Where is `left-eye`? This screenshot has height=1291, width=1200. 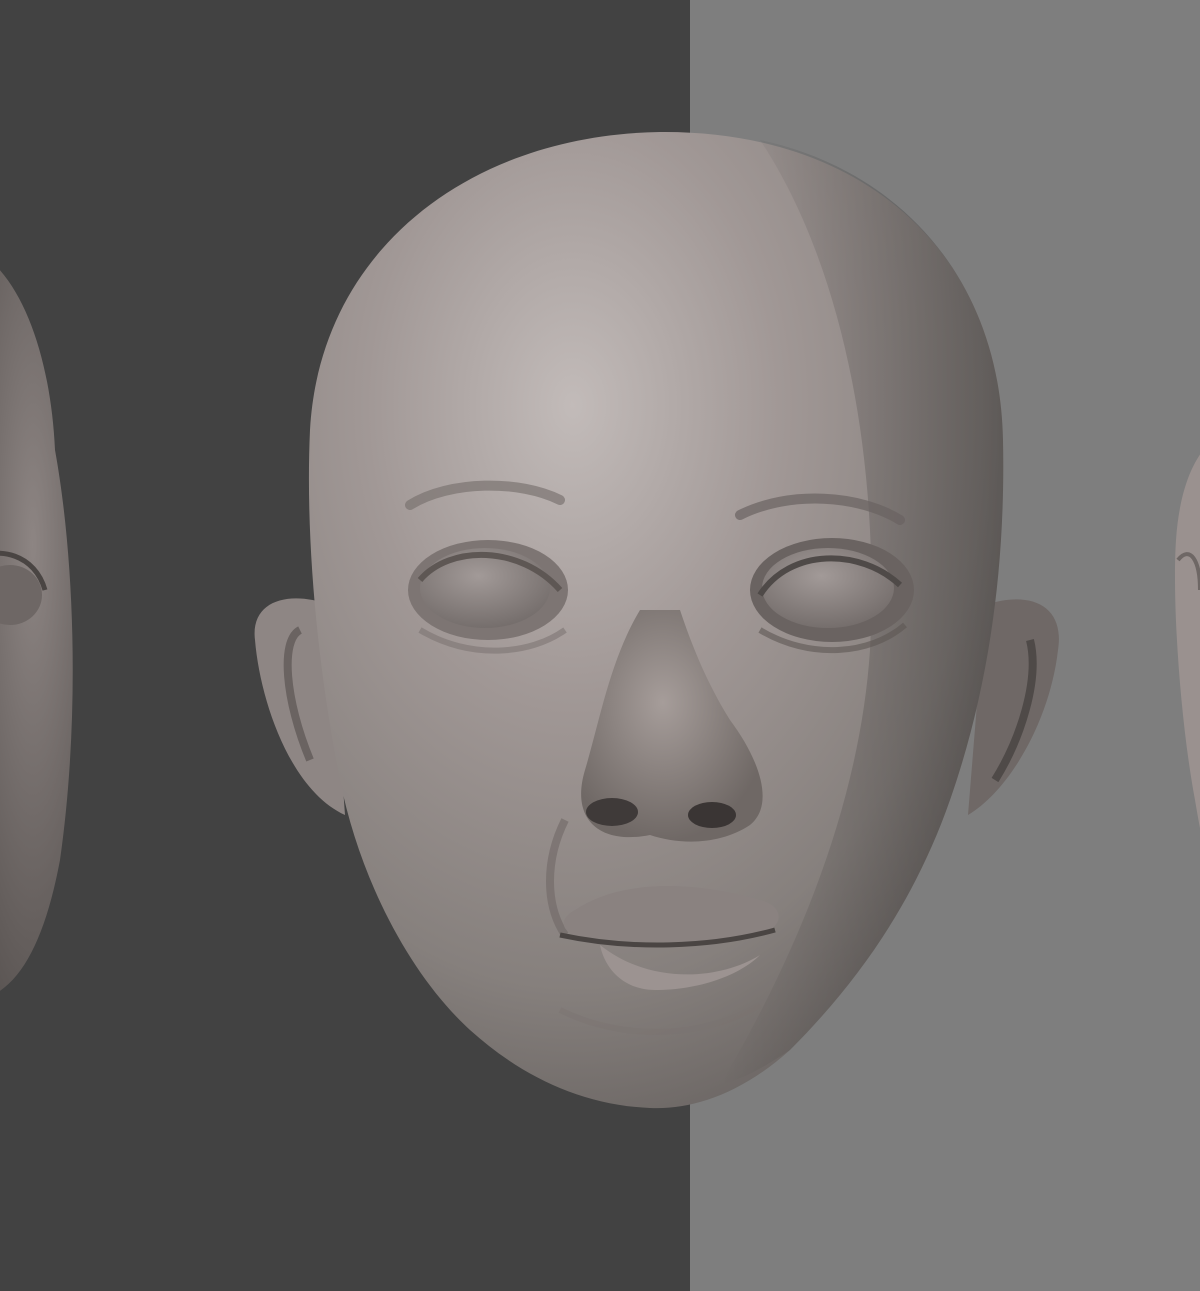 left-eye is located at coordinates (485, 588).